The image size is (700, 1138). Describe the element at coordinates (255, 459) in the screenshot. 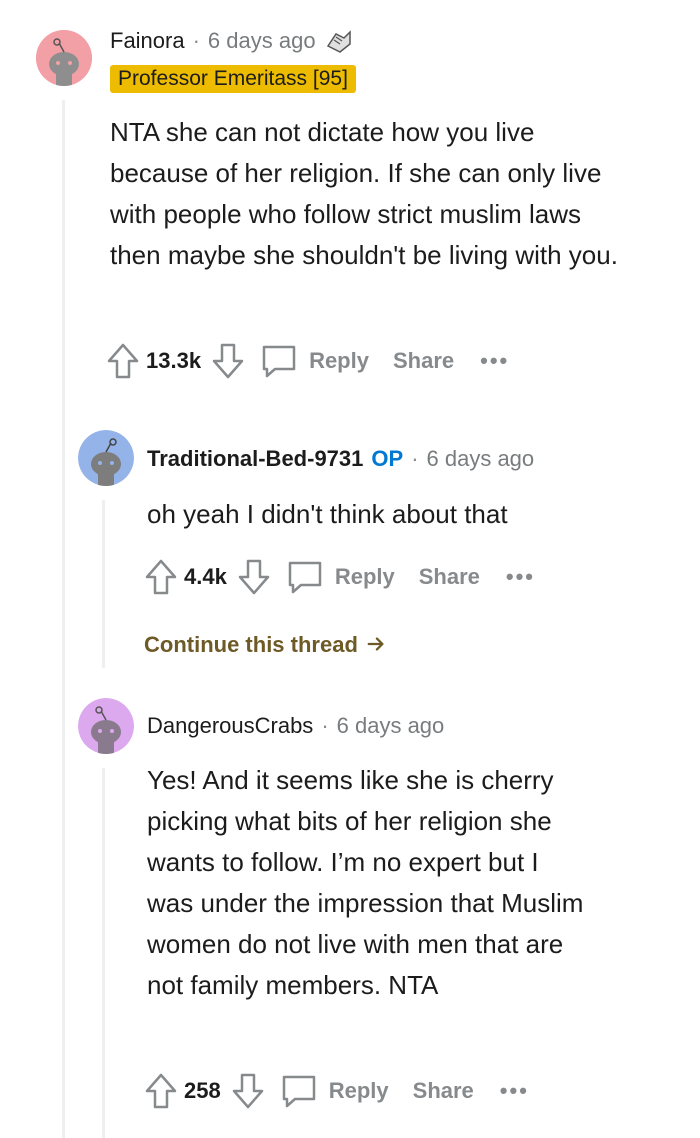

I see `username: Traditional-Bed-9731` at that location.